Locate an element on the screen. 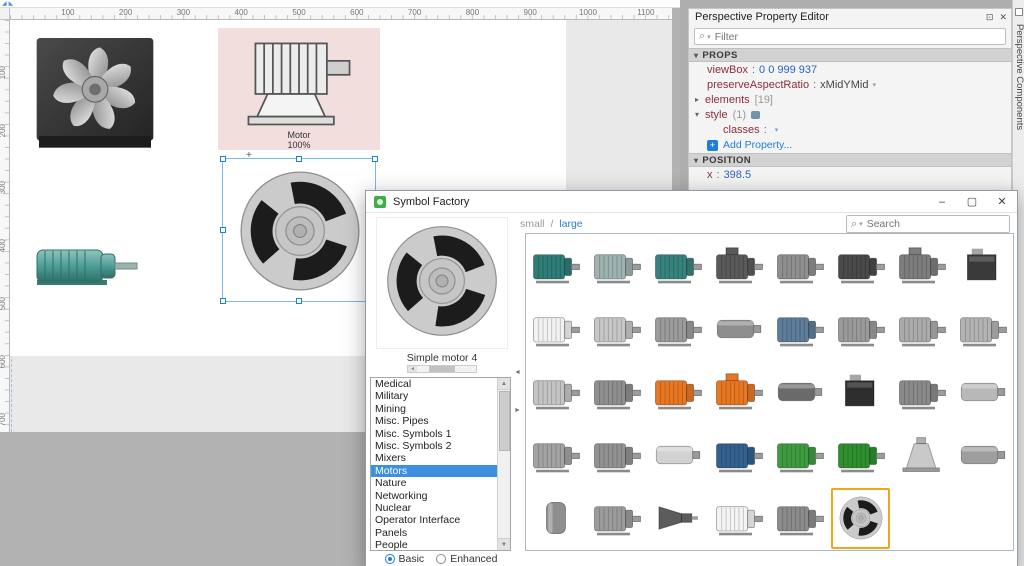  fan-symbol is located at coordinates (95, 94).